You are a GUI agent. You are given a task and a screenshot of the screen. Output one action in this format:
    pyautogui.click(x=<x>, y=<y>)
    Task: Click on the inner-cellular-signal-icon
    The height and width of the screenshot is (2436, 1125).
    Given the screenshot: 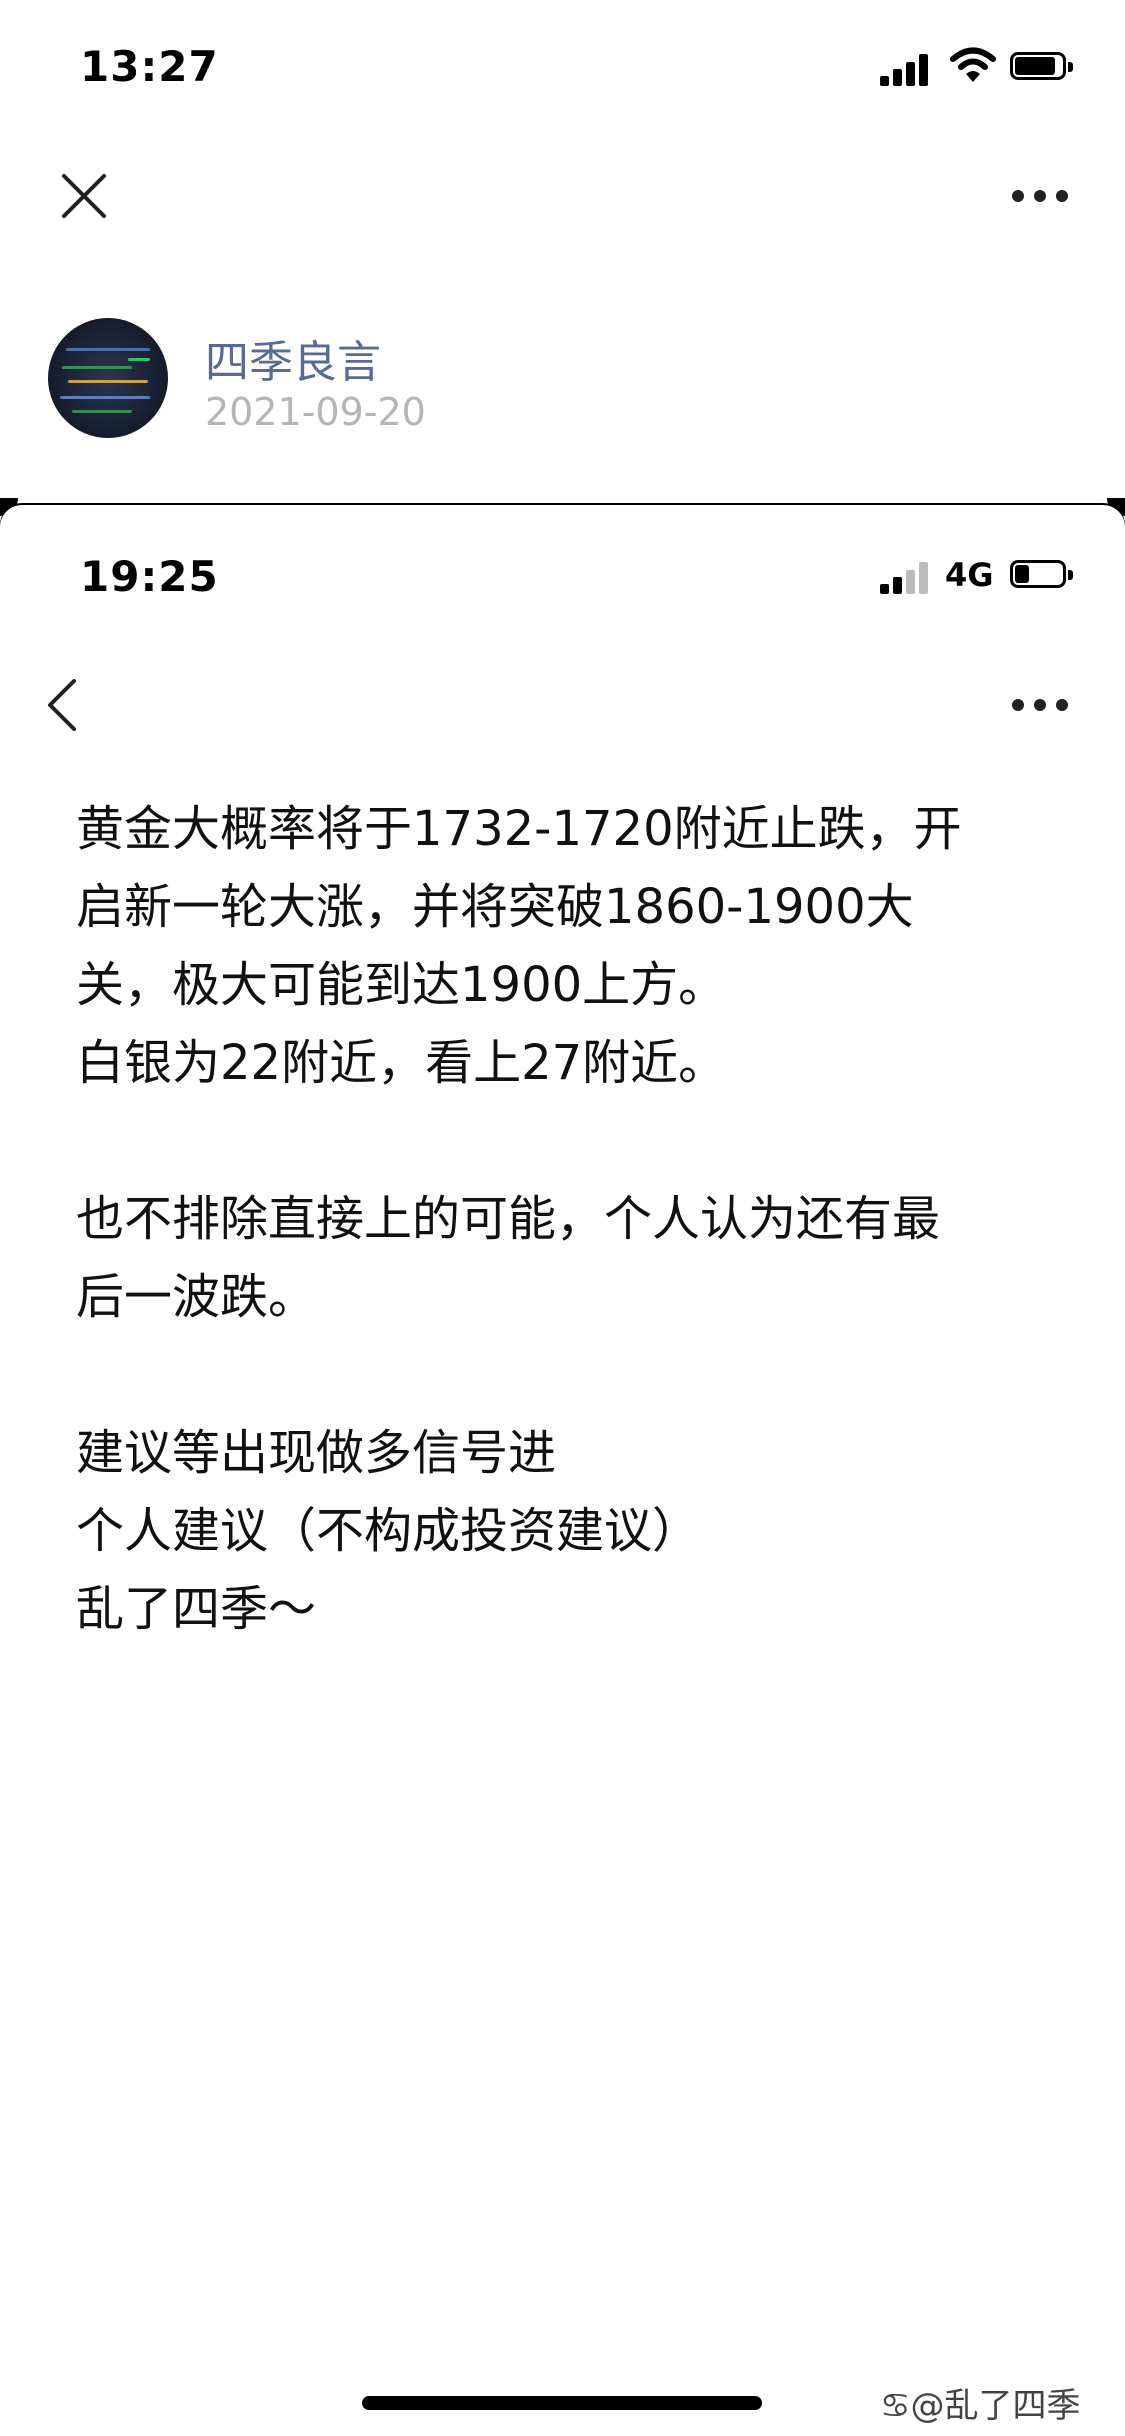 What is the action you would take?
    pyautogui.click(x=906, y=577)
    